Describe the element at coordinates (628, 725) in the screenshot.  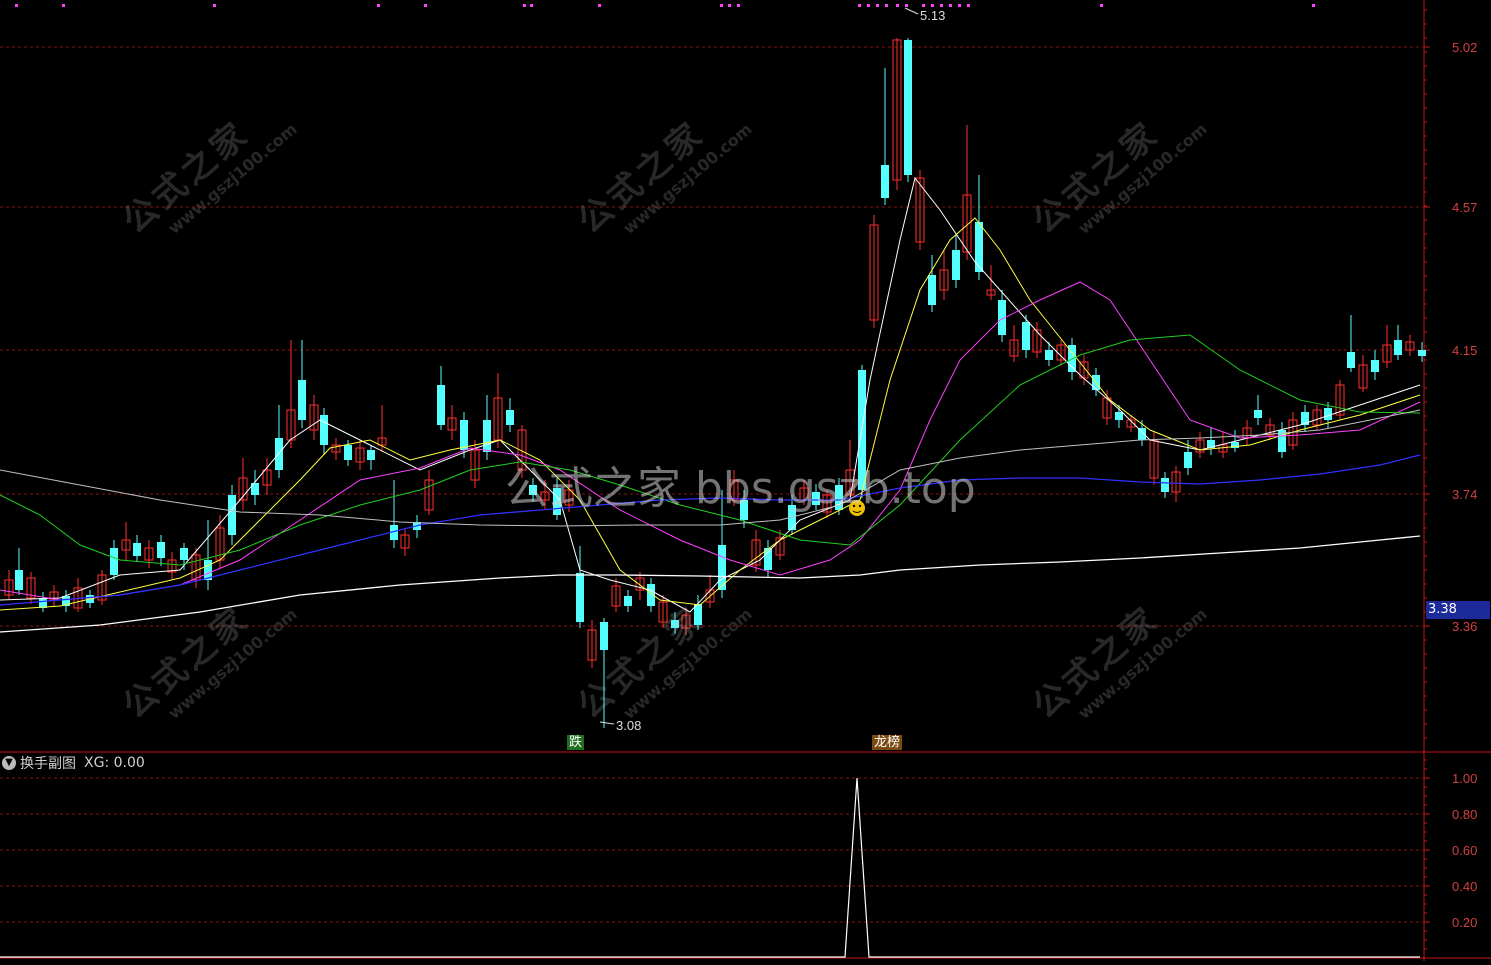
I see `low-marker-label: 3.08` at that location.